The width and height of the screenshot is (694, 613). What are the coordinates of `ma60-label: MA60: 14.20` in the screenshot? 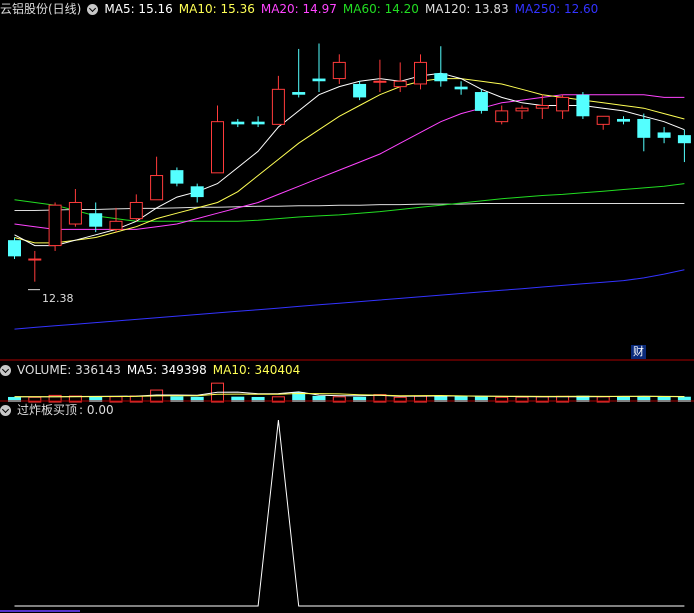 It's located at (380, 9).